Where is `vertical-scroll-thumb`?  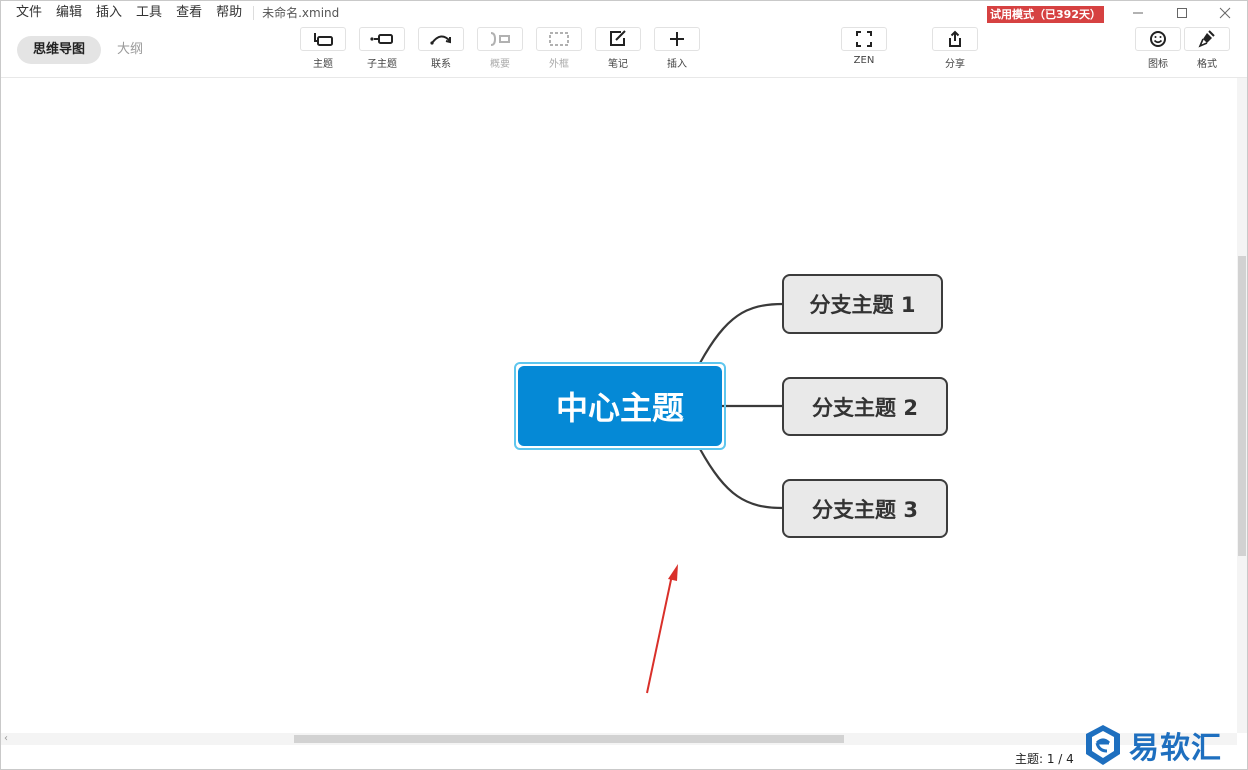
vertical-scroll-thumb is located at coordinates (1242, 406).